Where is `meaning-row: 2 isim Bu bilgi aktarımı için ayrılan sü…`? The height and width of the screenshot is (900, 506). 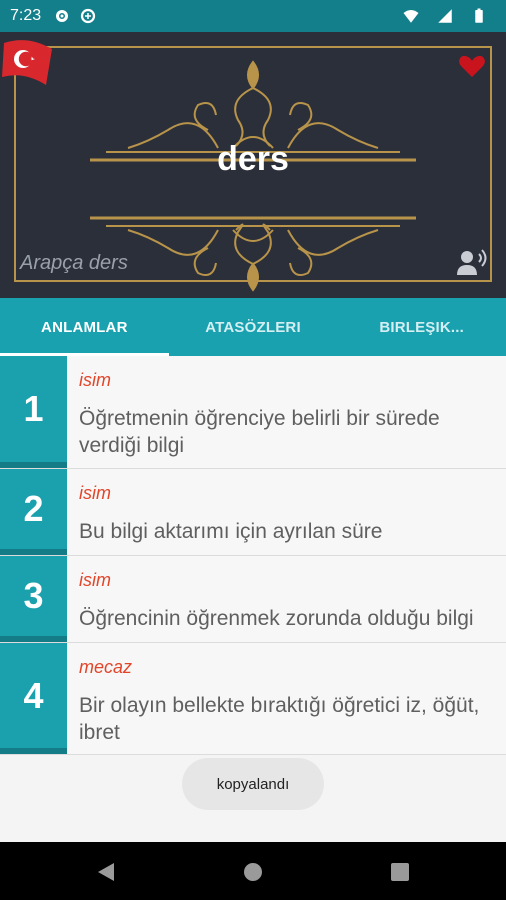
meaning-row: 2 isim Bu bilgi aktarımı için ayrılan sü… is located at coordinates (253, 512).